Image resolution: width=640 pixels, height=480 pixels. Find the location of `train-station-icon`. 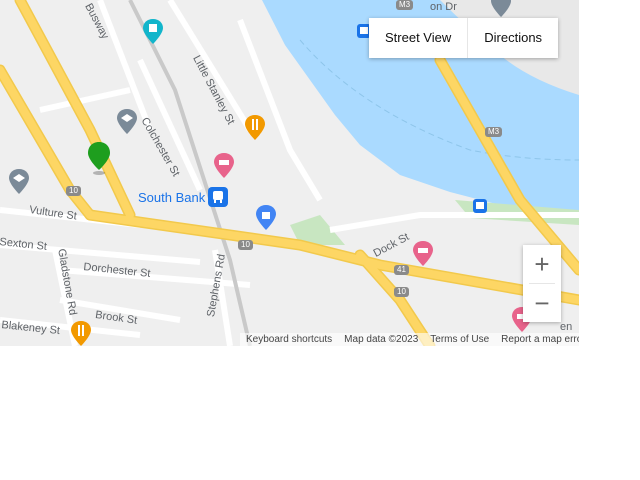

train-station-icon is located at coordinates (218, 197).